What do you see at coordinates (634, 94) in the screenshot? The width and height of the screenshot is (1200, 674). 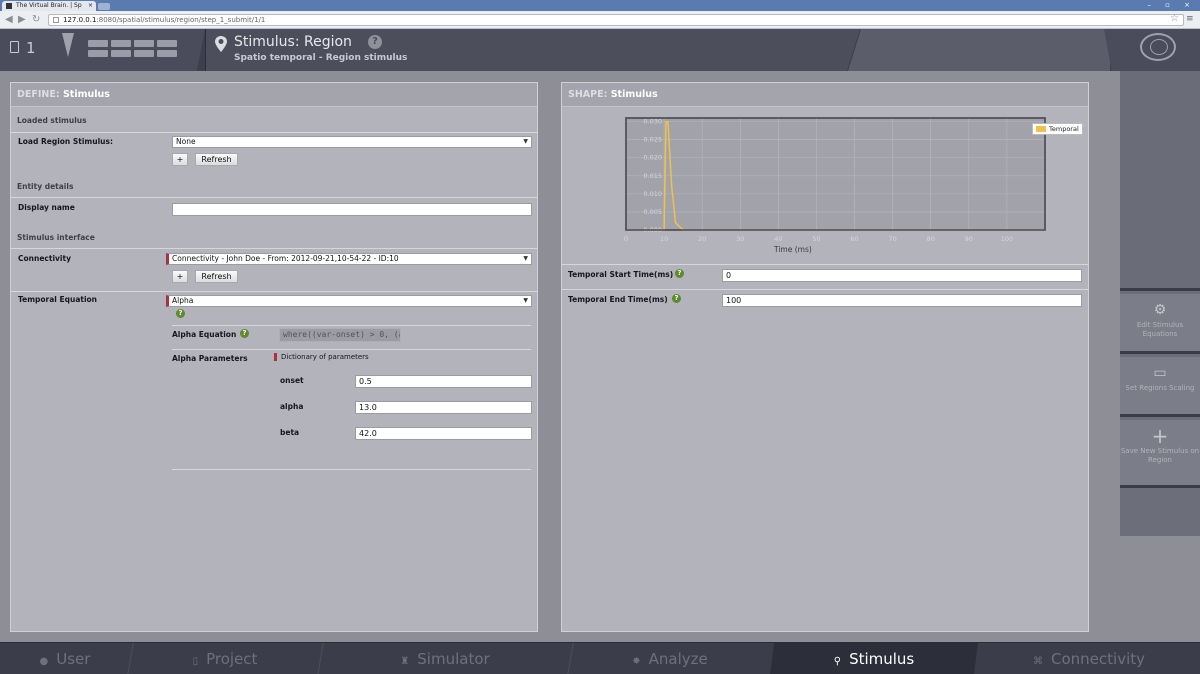 I see `shape-title: Stimulus` at bounding box center [634, 94].